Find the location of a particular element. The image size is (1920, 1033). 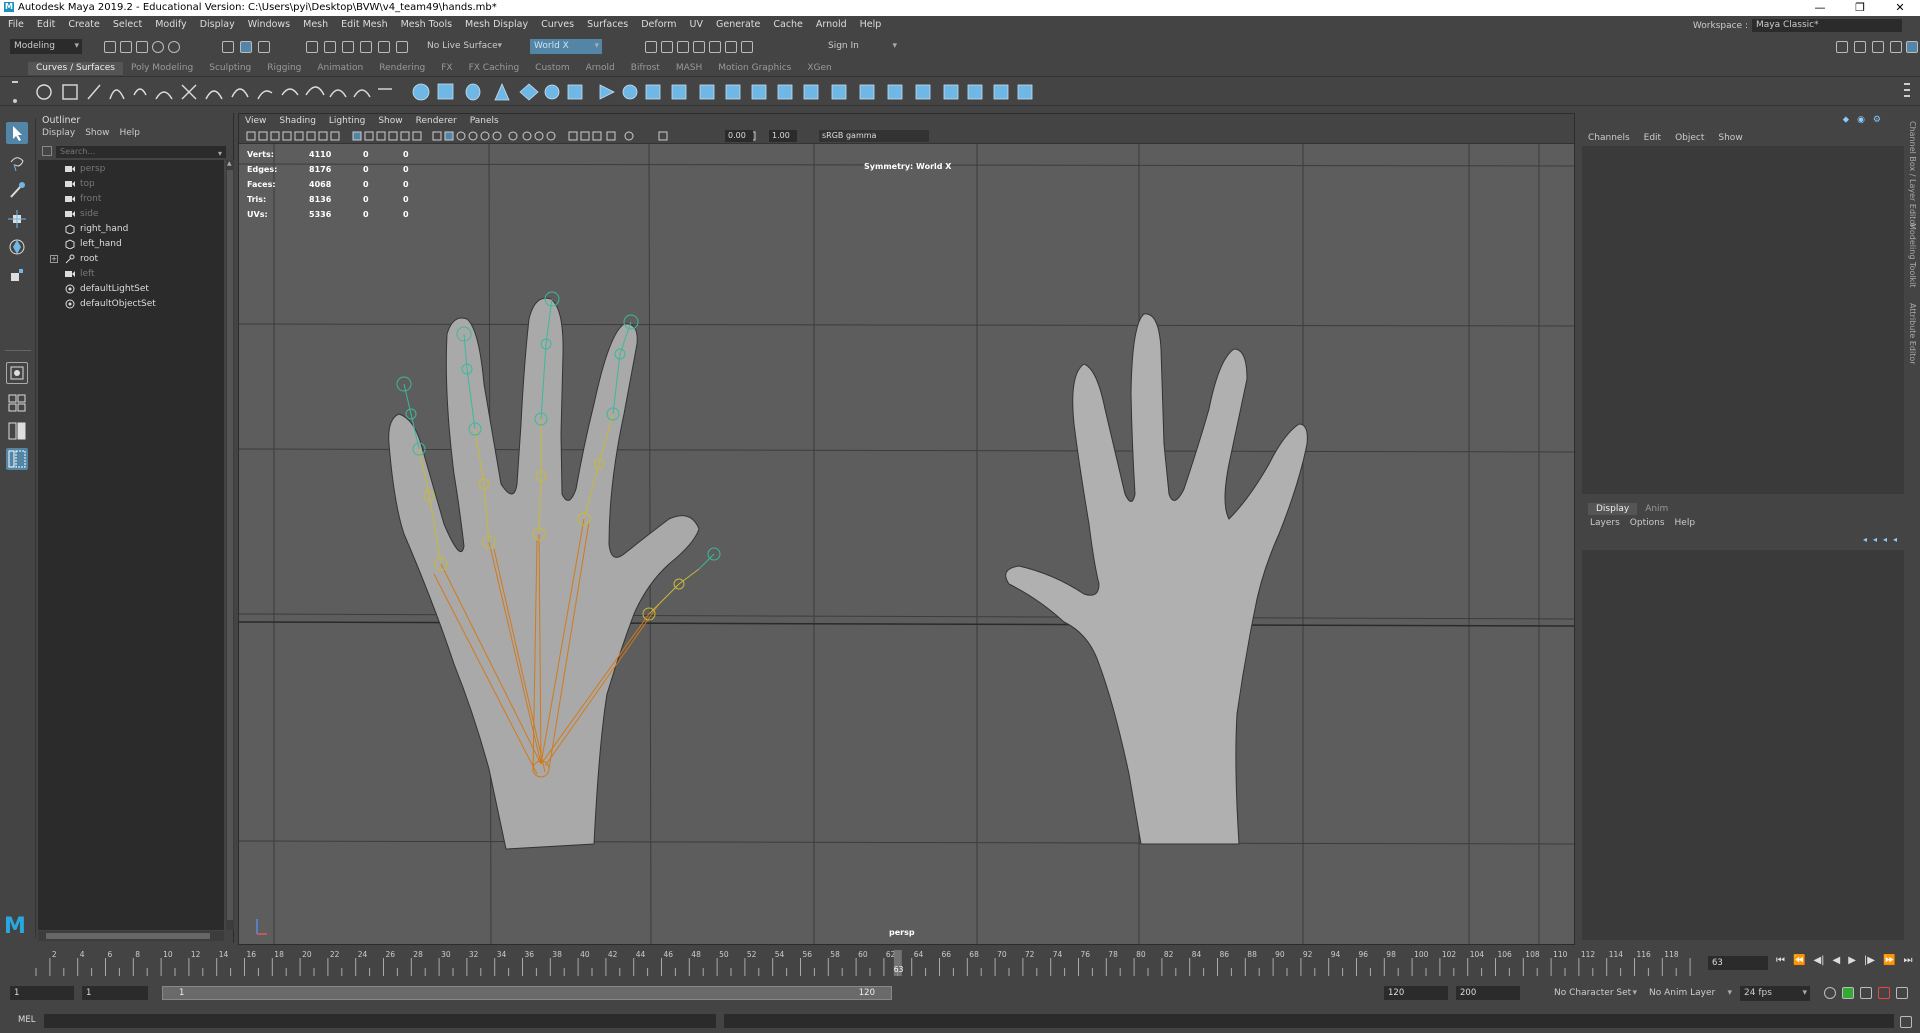

shelf-tab-11: MASH is located at coordinates (689, 68).